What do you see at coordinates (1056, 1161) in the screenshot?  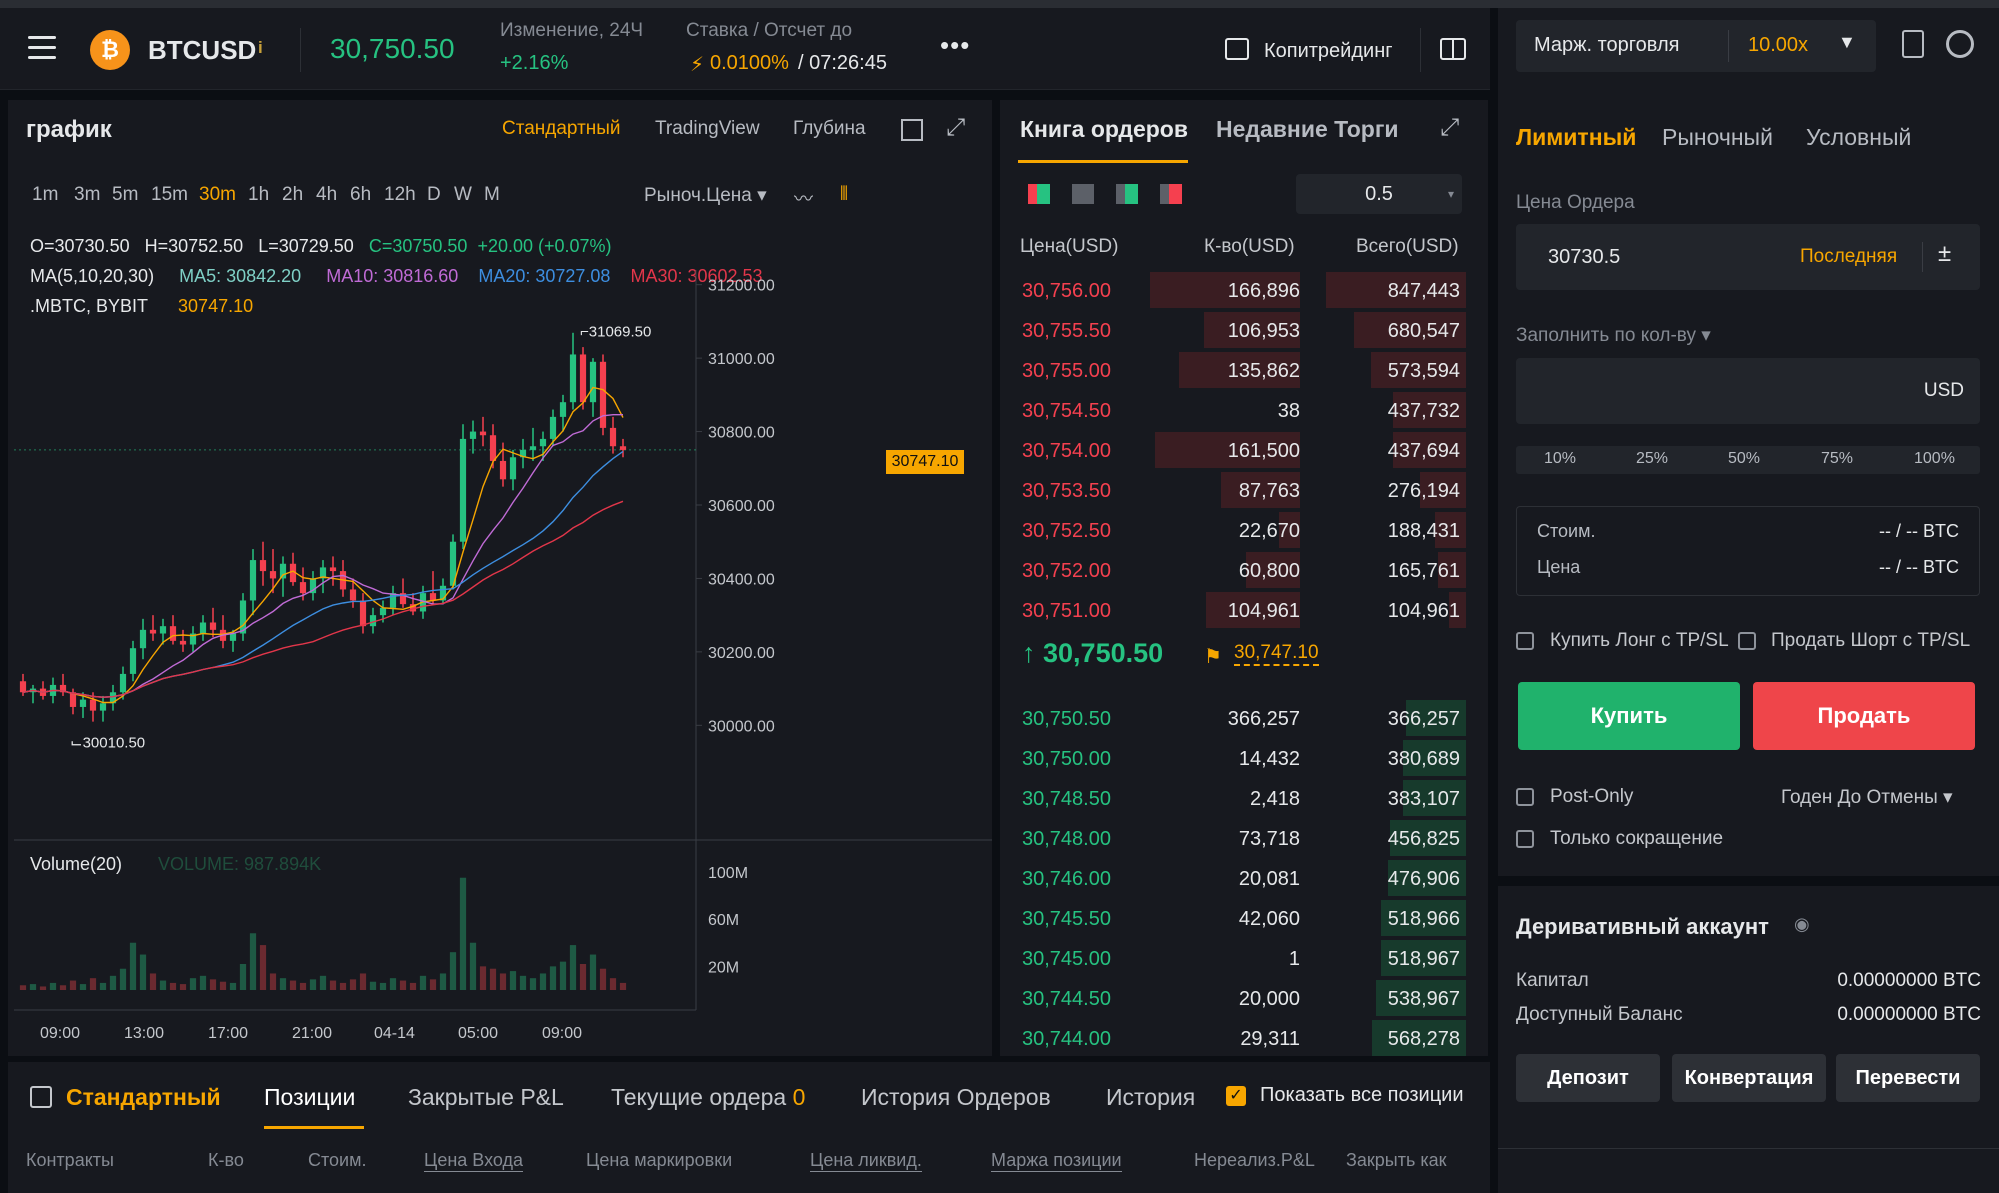 I see `col-6: Маржа позиции` at bounding box center [1056, 1161].